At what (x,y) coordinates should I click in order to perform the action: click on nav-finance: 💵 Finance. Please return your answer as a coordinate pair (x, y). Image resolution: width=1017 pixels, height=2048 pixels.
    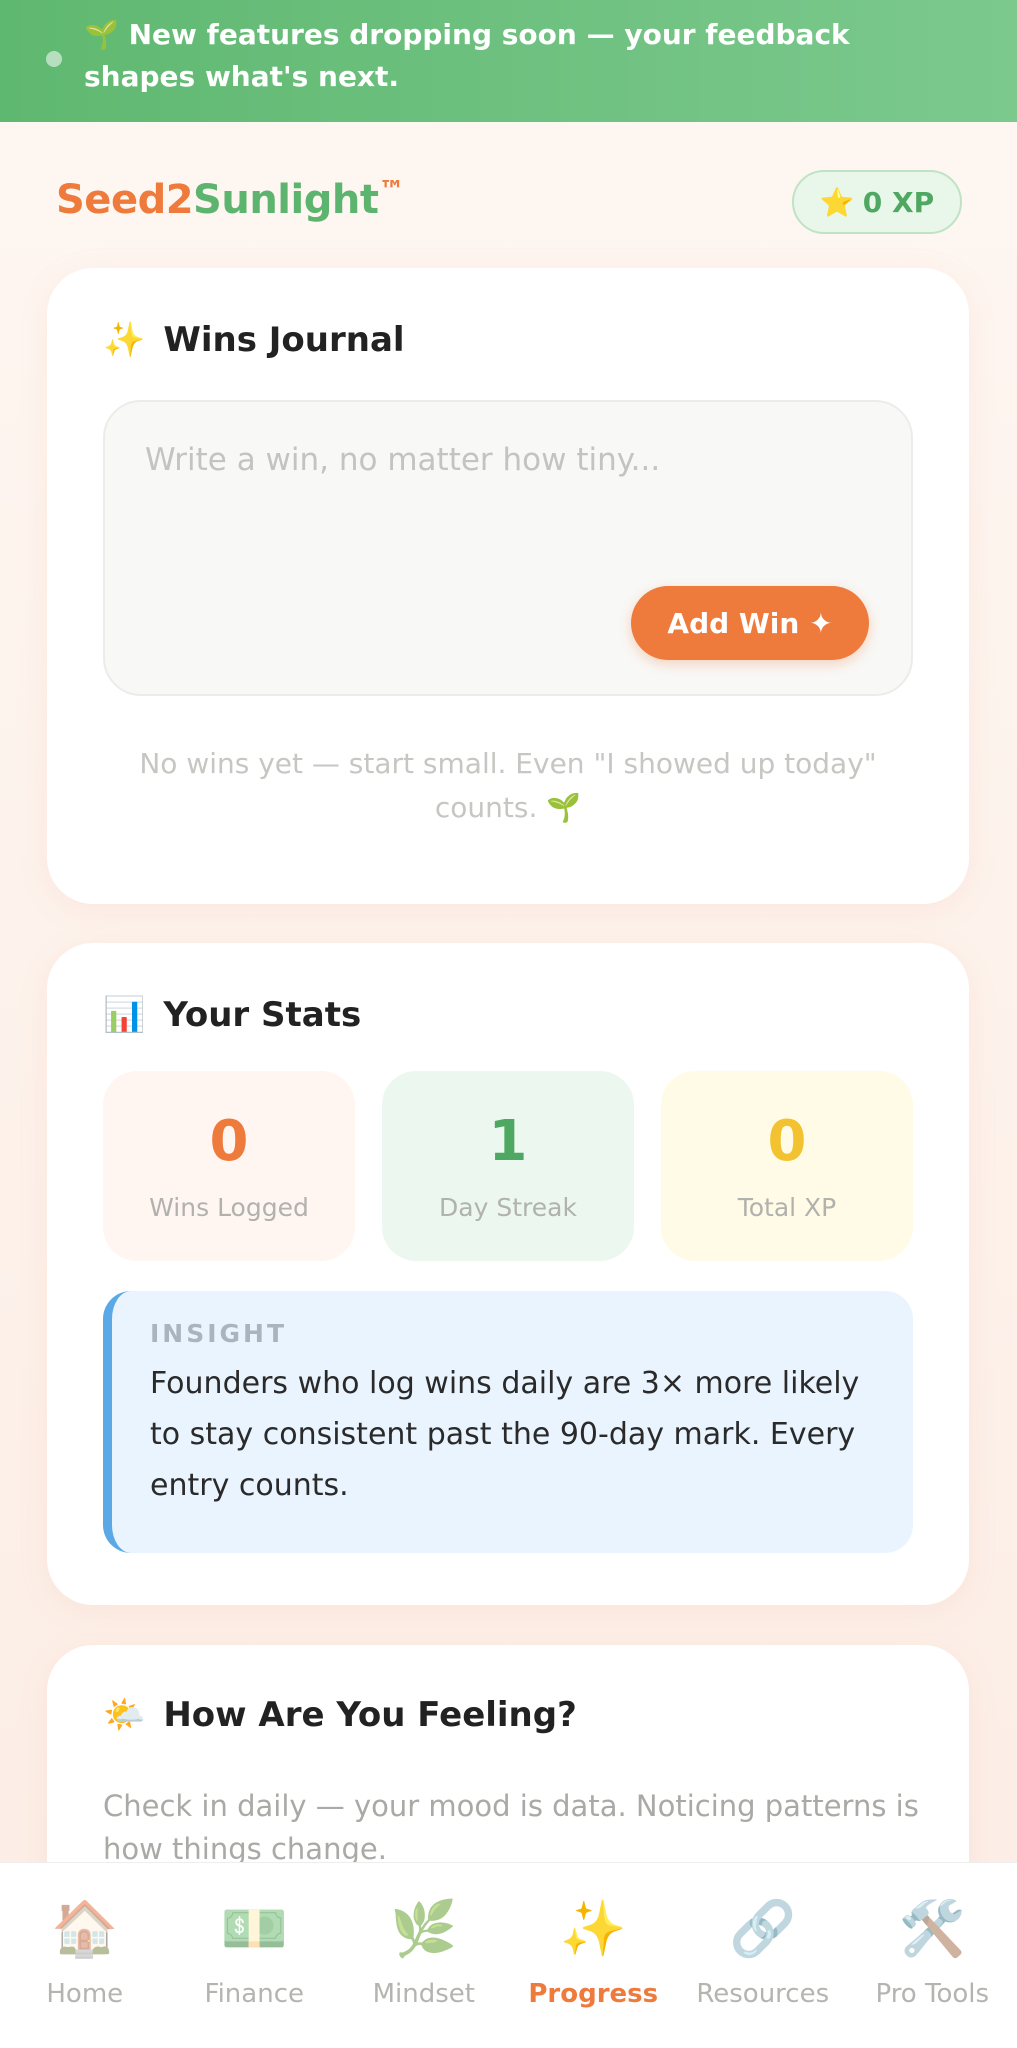
    Looking at the image, I should click on (255, 1955).